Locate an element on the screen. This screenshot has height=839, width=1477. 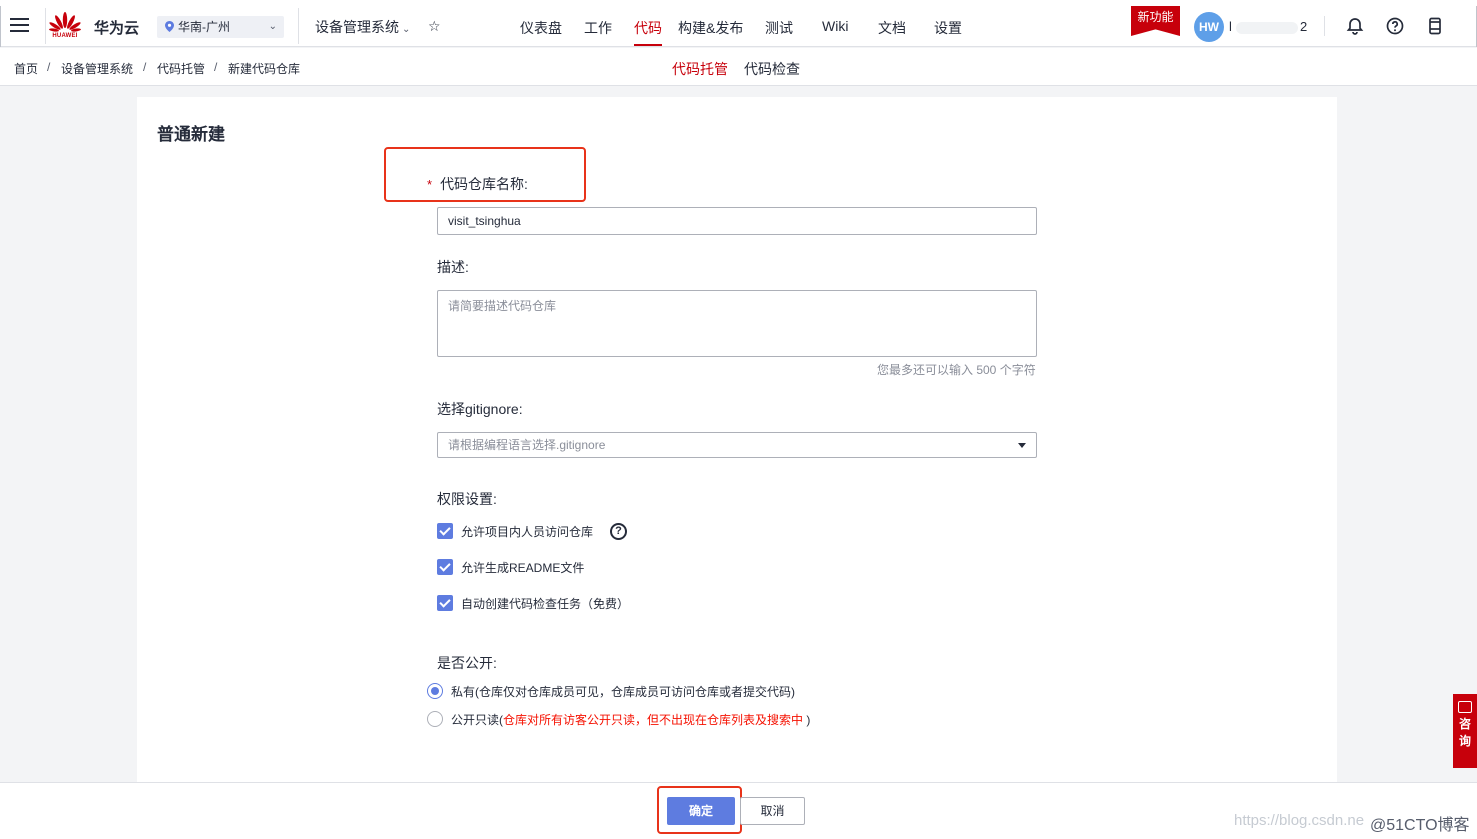
username-start: l is located at coordinates (1230, 26).